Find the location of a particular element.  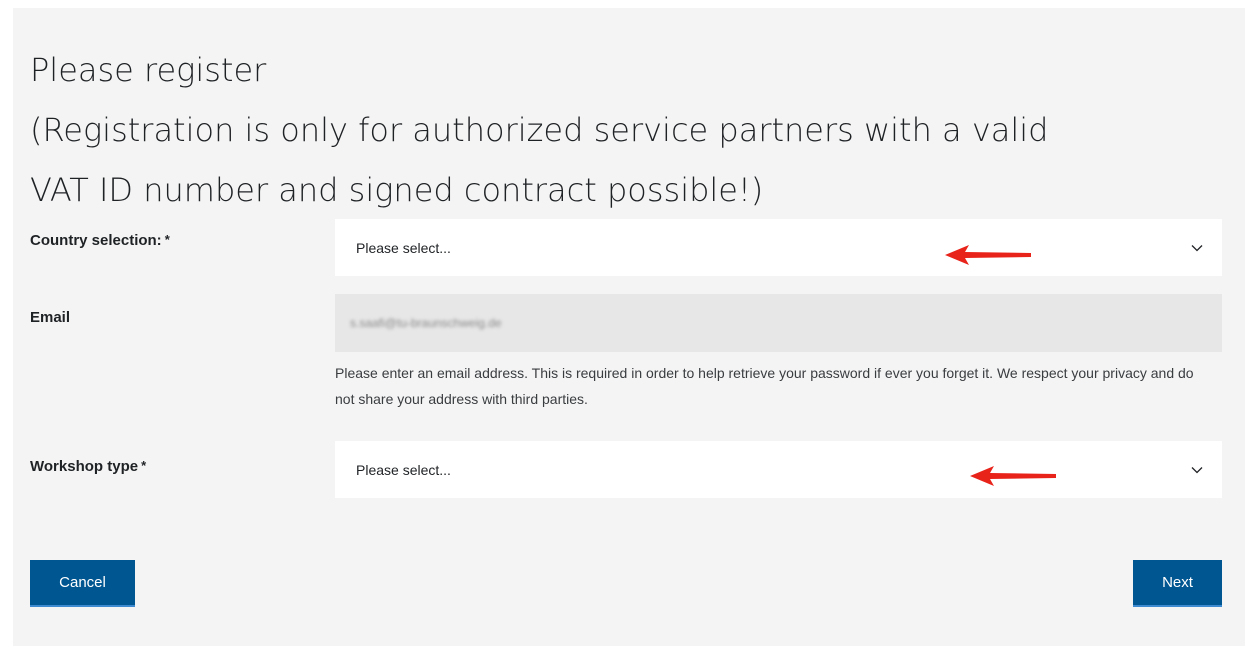

email-label: Email is located at coordinates (50, 317).